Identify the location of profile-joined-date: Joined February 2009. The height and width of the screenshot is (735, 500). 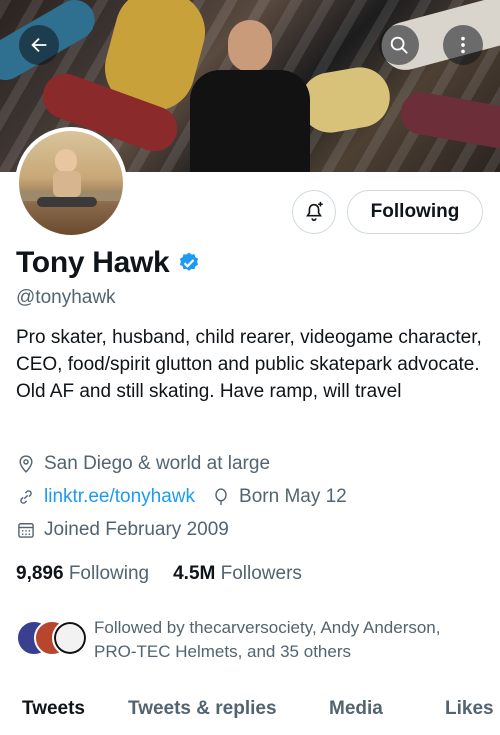
(136, 529).